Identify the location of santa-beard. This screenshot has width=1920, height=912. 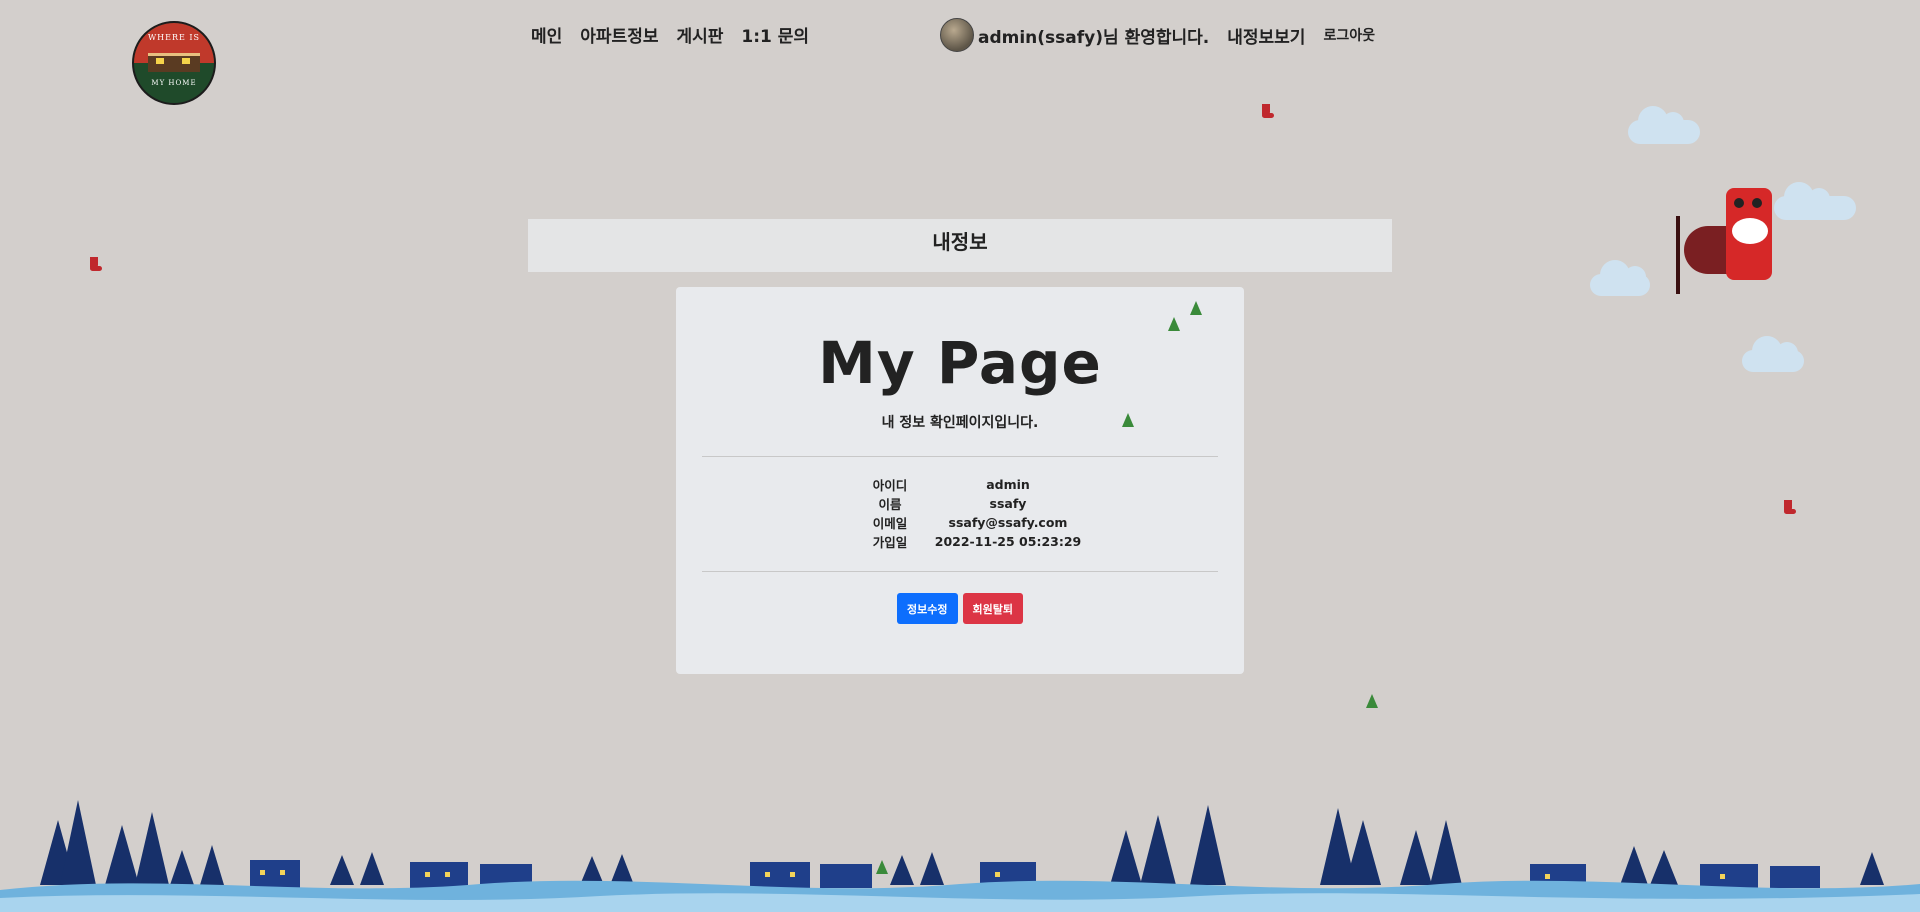
(1750, 231).